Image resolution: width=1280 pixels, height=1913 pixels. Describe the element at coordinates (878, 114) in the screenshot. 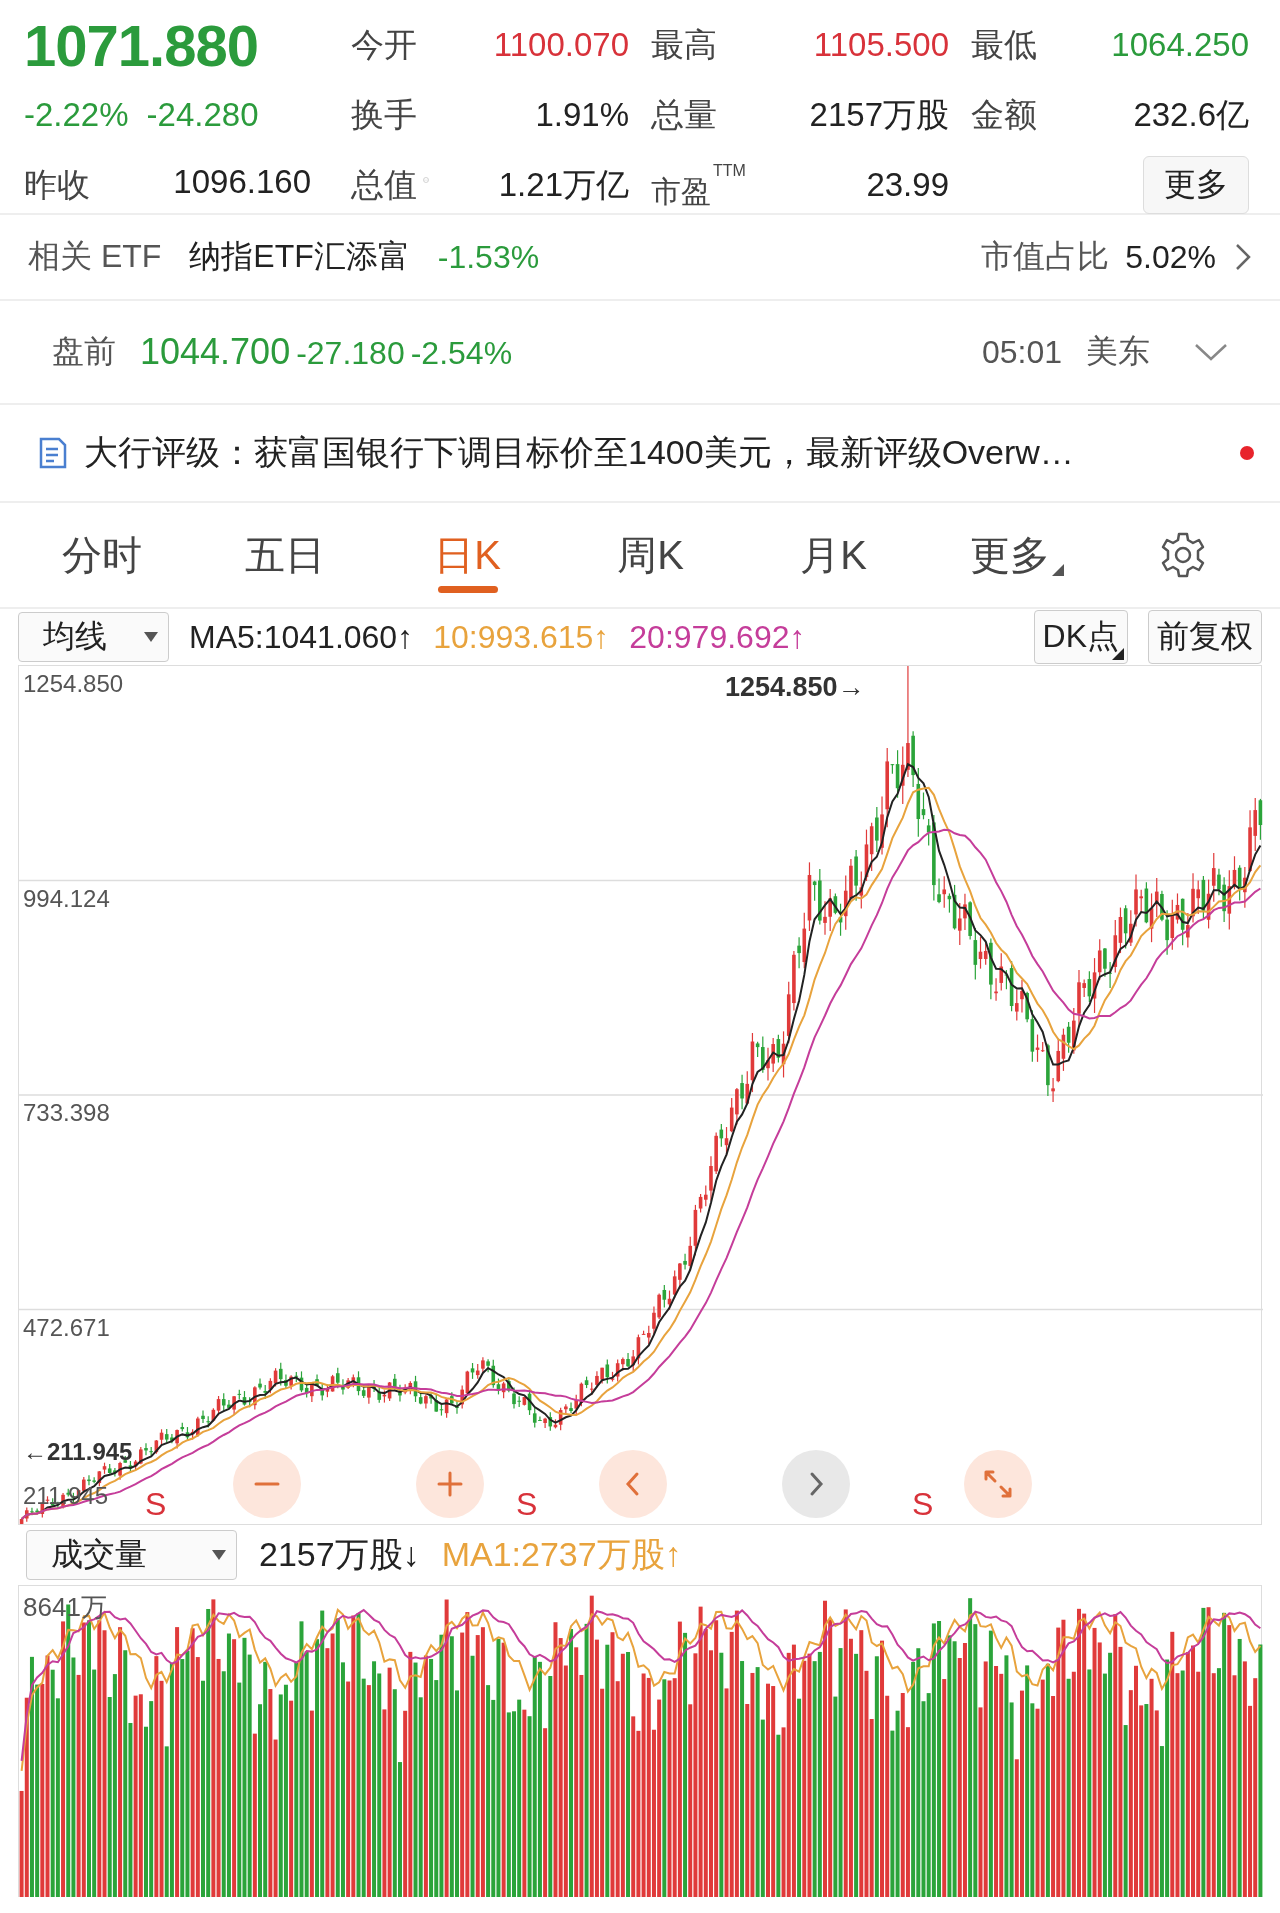

I see `stat-value: 2157万股` at that location.